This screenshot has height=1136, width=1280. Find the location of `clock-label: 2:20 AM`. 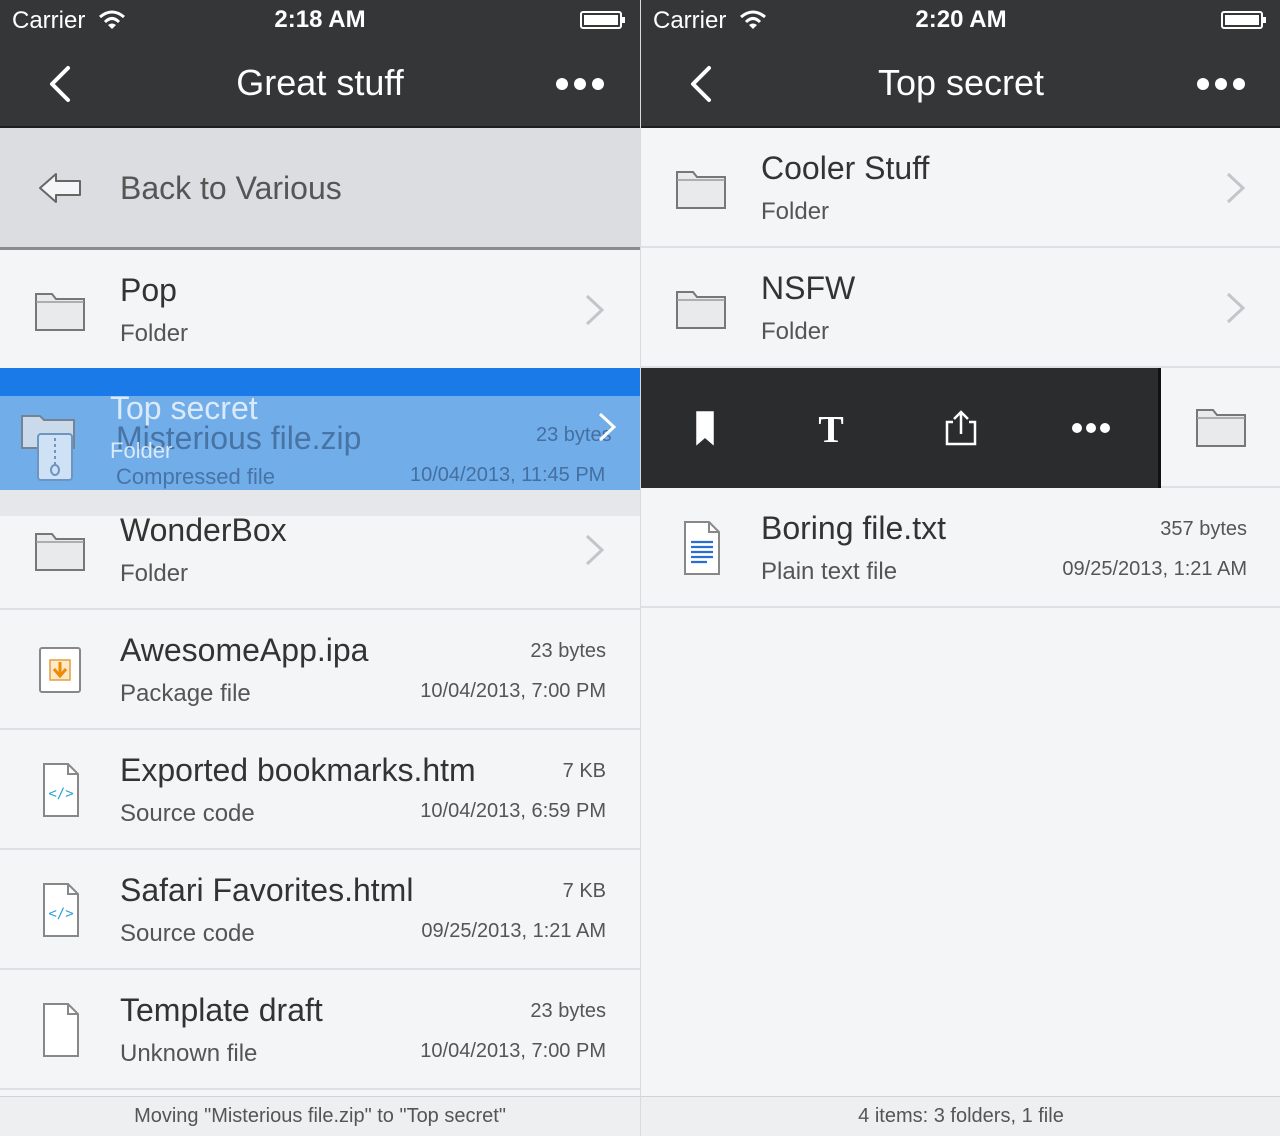

clock-label: 2:20 AM is located at coordinates (961, 19).